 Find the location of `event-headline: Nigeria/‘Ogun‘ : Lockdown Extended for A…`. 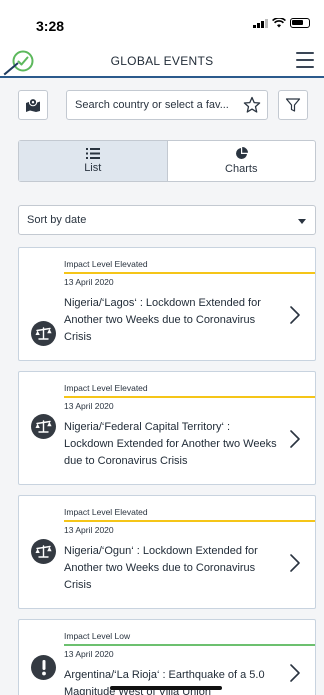

event-headline: Nigeria/‘Ogun‘ : Lockdown Extended for A… is located at coordinates (161, 568).